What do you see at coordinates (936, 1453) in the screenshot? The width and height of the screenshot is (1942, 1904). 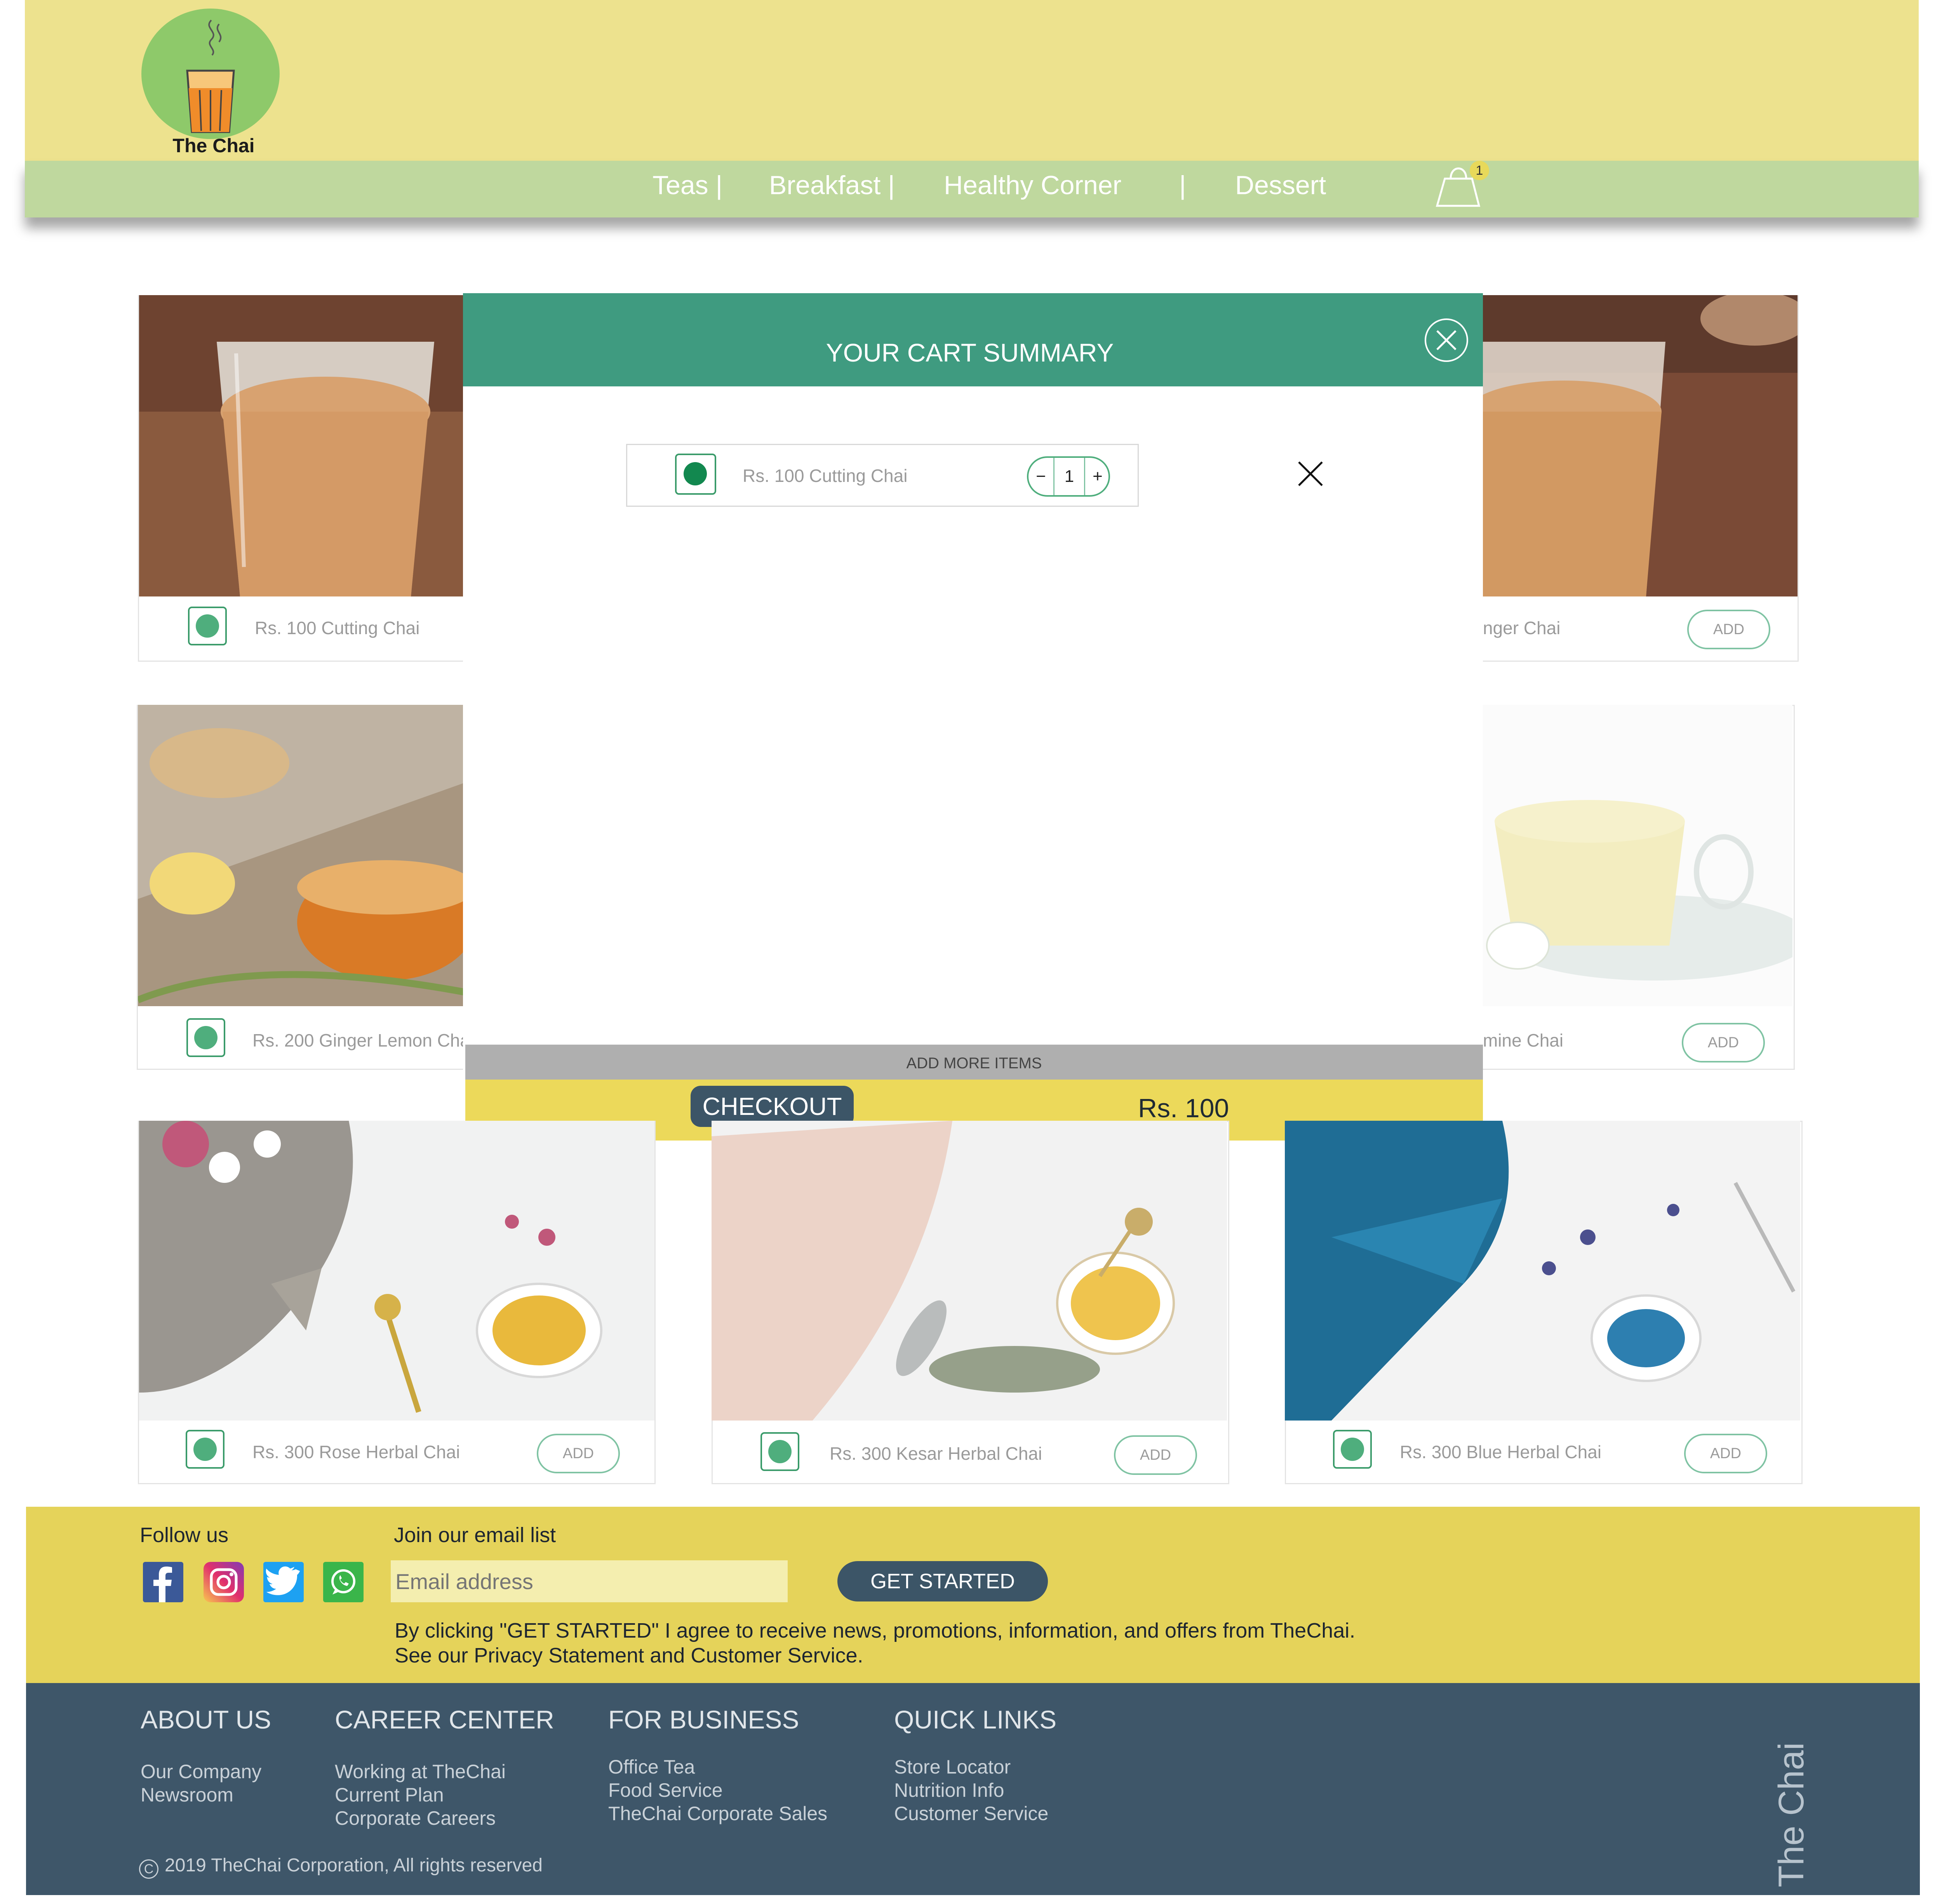 I see `product-label: Rs. 300 Kesar Herbal Chai` at bounding box center [936, 1453].